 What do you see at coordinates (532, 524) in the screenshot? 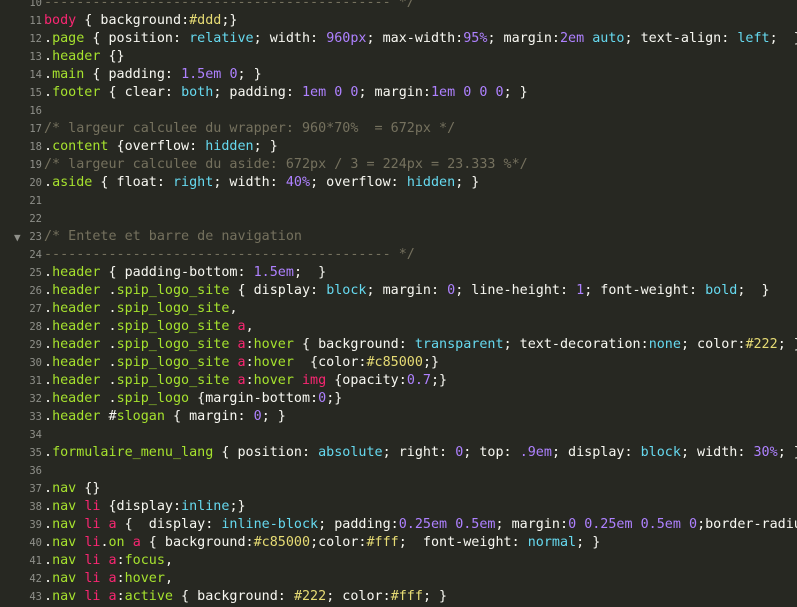
I see `token-plain: ; margin:` at bounding box center [532, 524].